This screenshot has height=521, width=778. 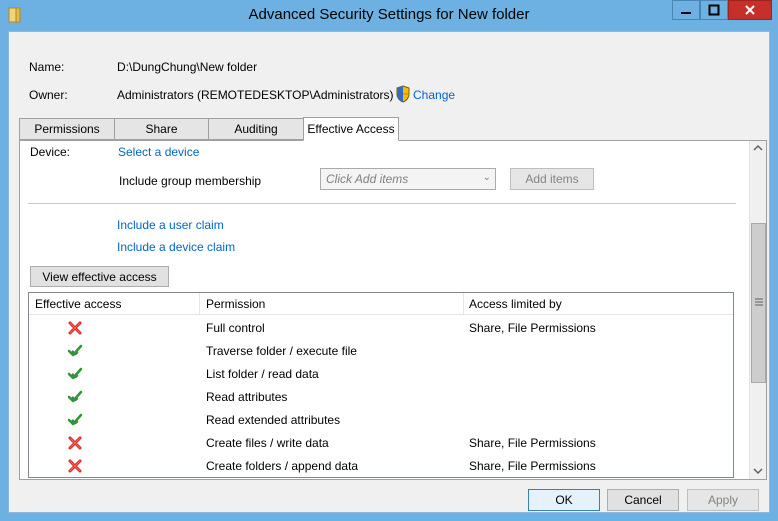 What do you see at coordinates (262, 374) in the screenshot?
I see `permission-cell: List folder / read data` at bounding box center [262, 374].